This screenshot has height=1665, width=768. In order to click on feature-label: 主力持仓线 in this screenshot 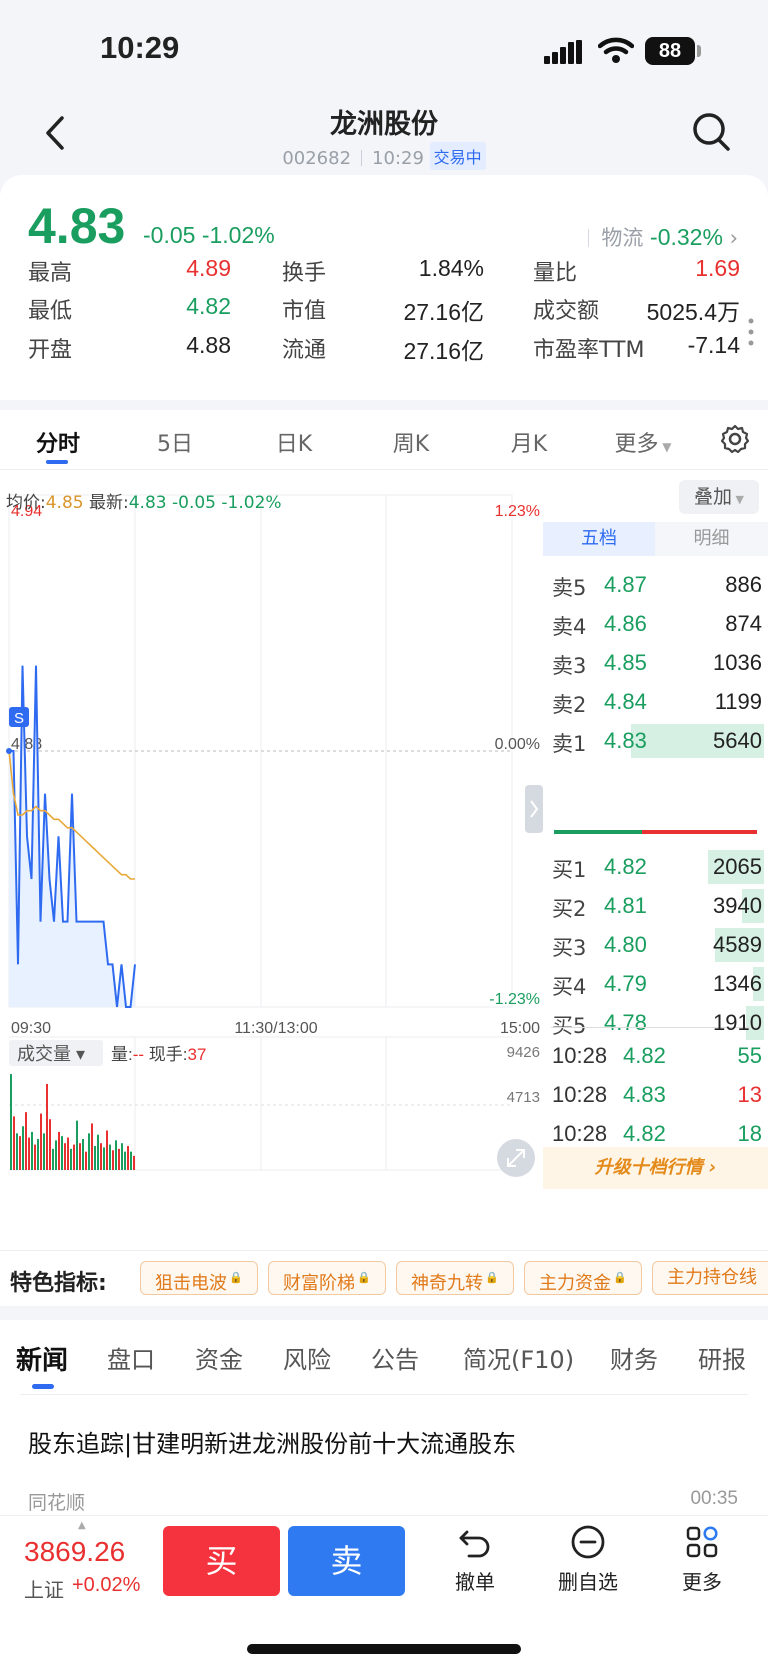, I will do `click(712, 1277)`.